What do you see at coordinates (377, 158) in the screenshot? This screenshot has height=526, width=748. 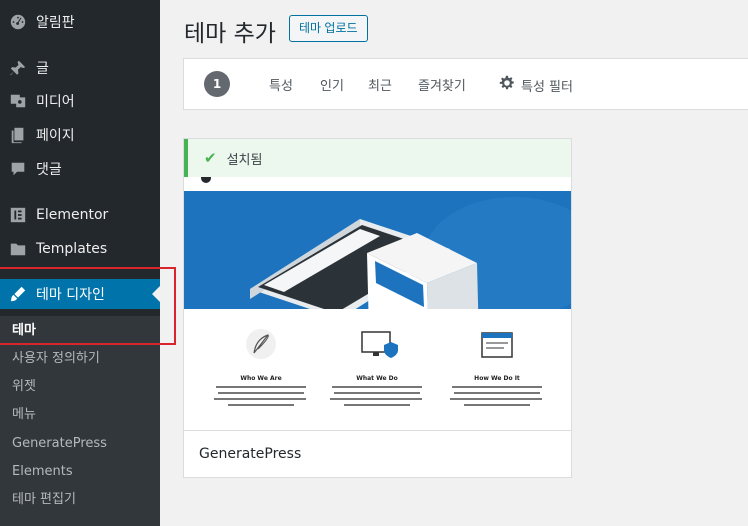 I see `installed-notice: ✔ 설치됨` at bounding box center [377, 158].